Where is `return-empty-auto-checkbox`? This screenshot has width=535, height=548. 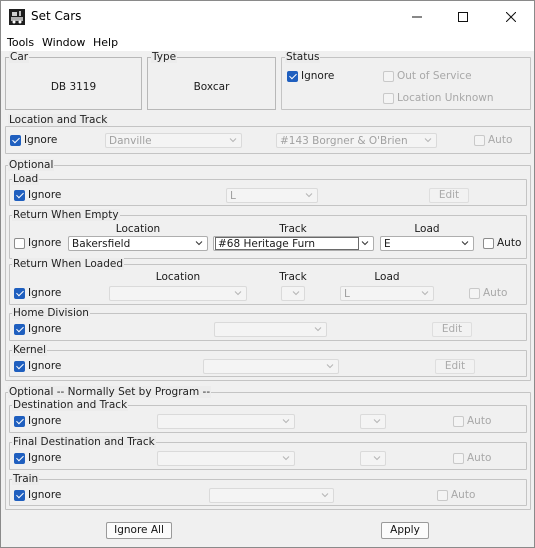
return-empty-auto-checkbox is located at coordinates (488, 243).